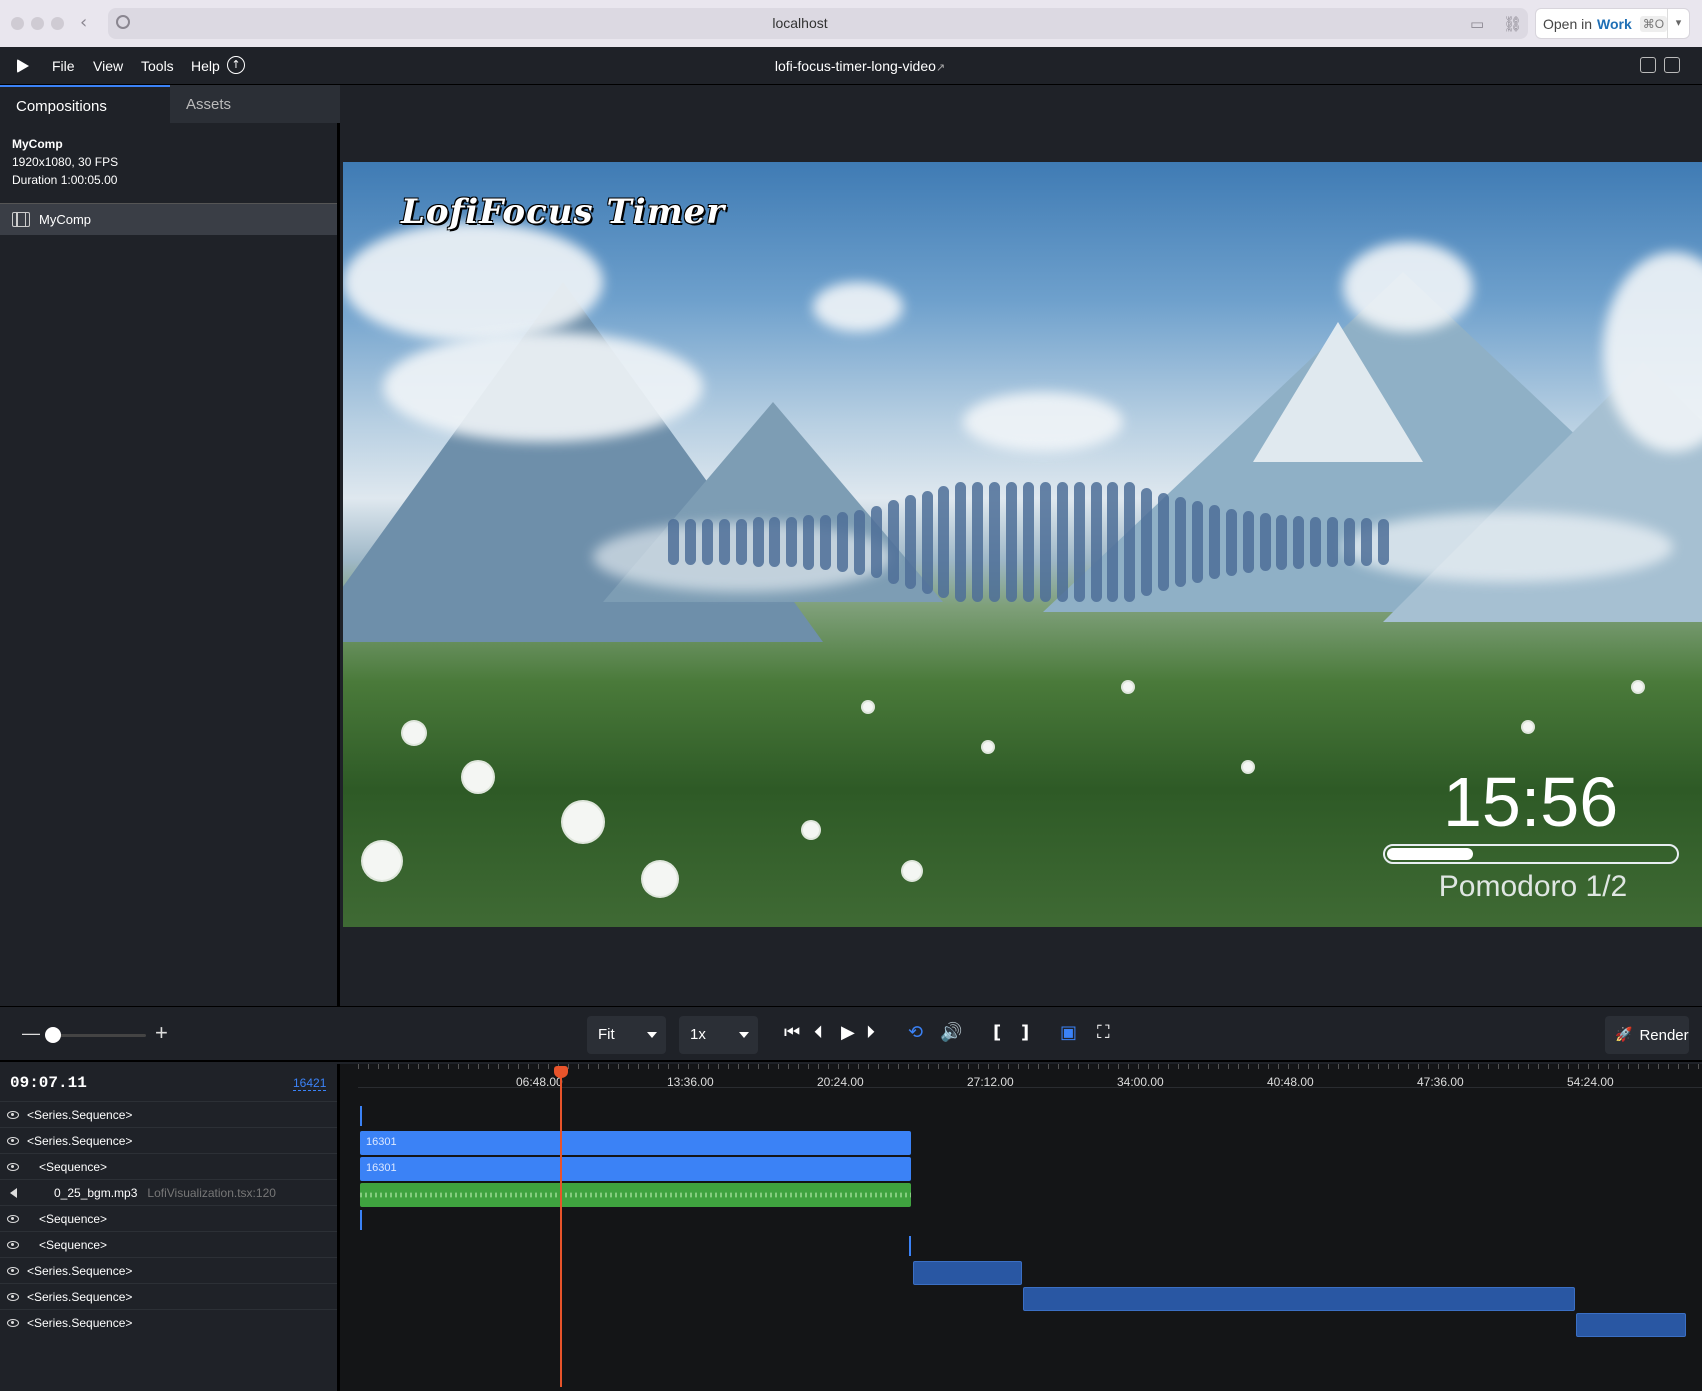 Image resolution: width=1702 pixels, height=1391 pixels. Describe the element at coordinates (236, 65) in the screenshot. I see `upgrade-icon: ↑` at that location.